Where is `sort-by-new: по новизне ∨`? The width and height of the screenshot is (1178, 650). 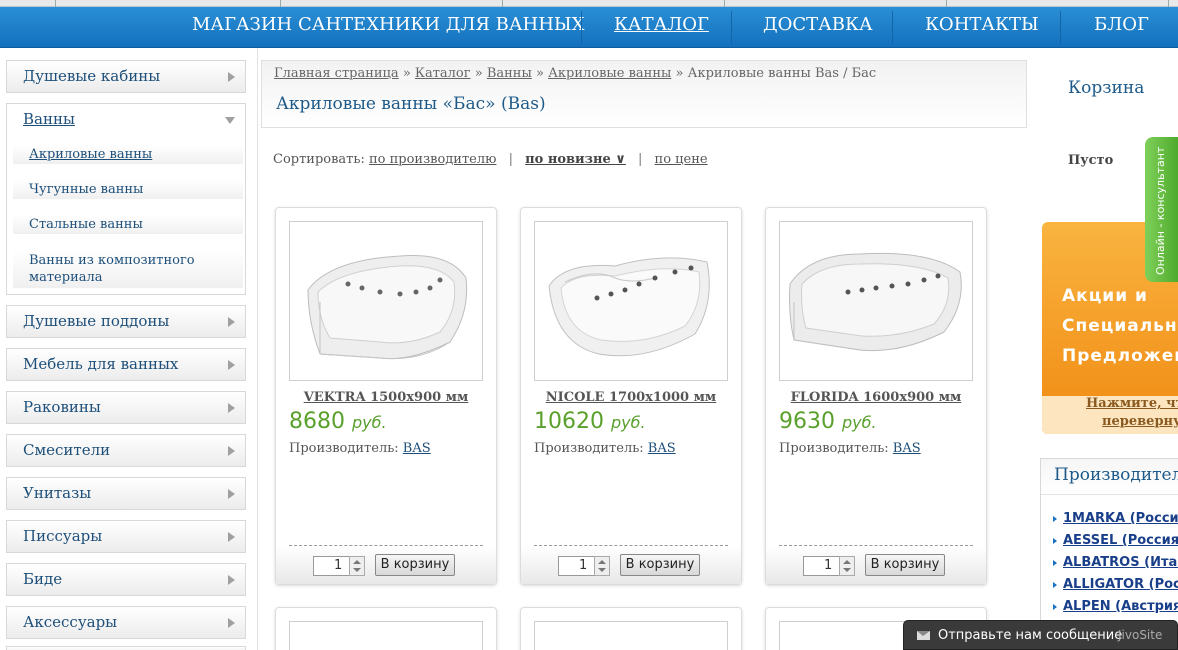 sort-by-new: по новизне ∨ is located at coordinates (575, 159).